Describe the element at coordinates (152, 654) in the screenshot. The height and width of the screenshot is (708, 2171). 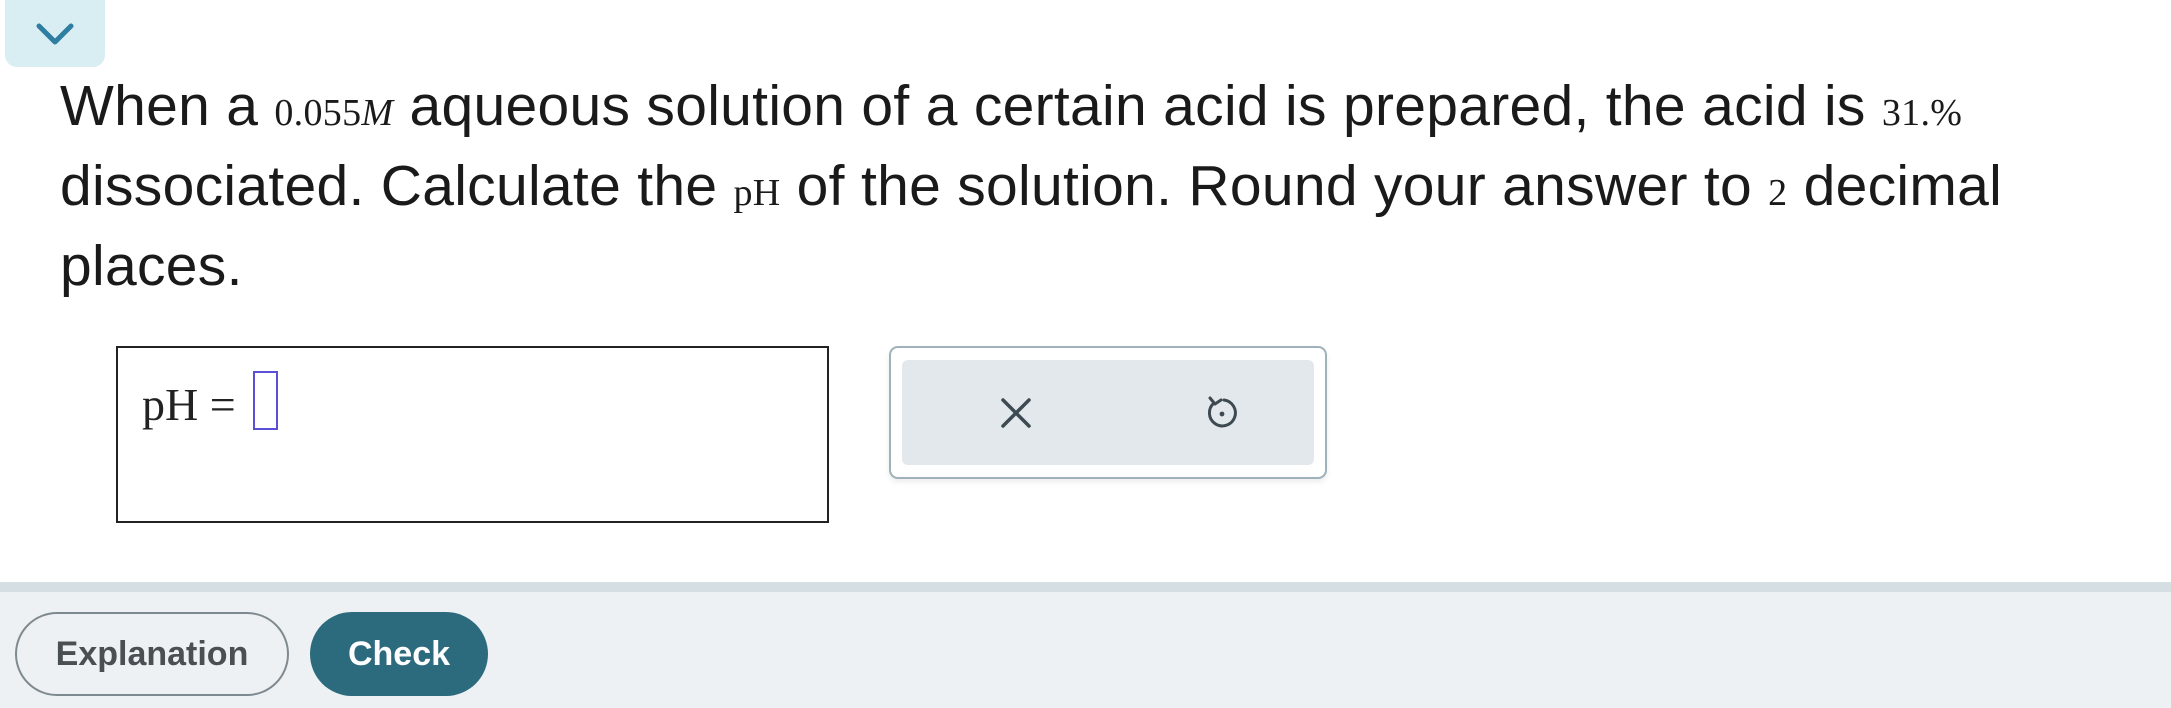
I see `explanation-button: Explanation` at that location.